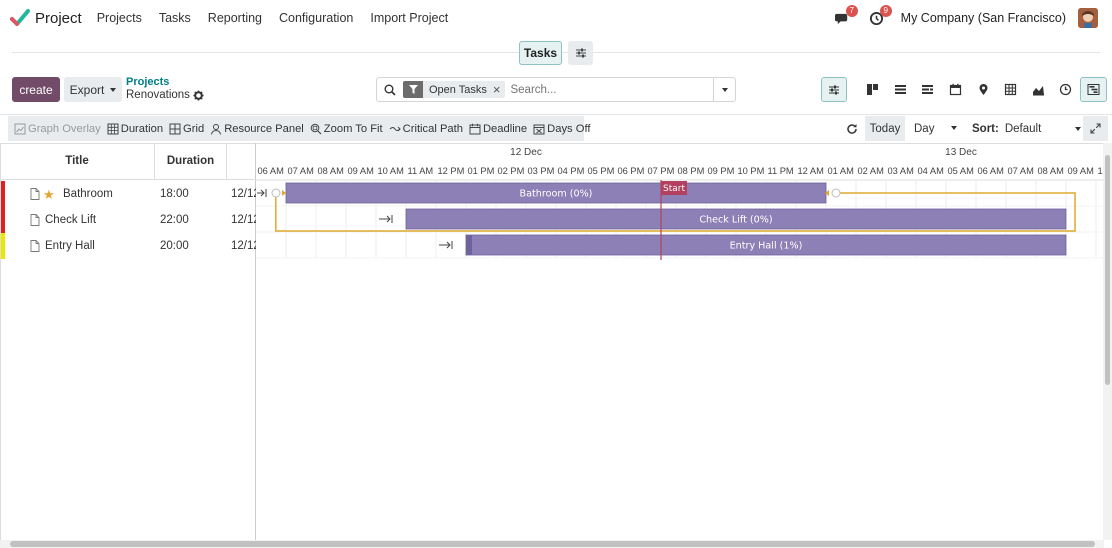 This screenshot has width=1112, height=548. Describe the element at coordinates (128, 194) in the screenshot. I see `task-row: ★ Bathroom 18:00 12/12` at that location.